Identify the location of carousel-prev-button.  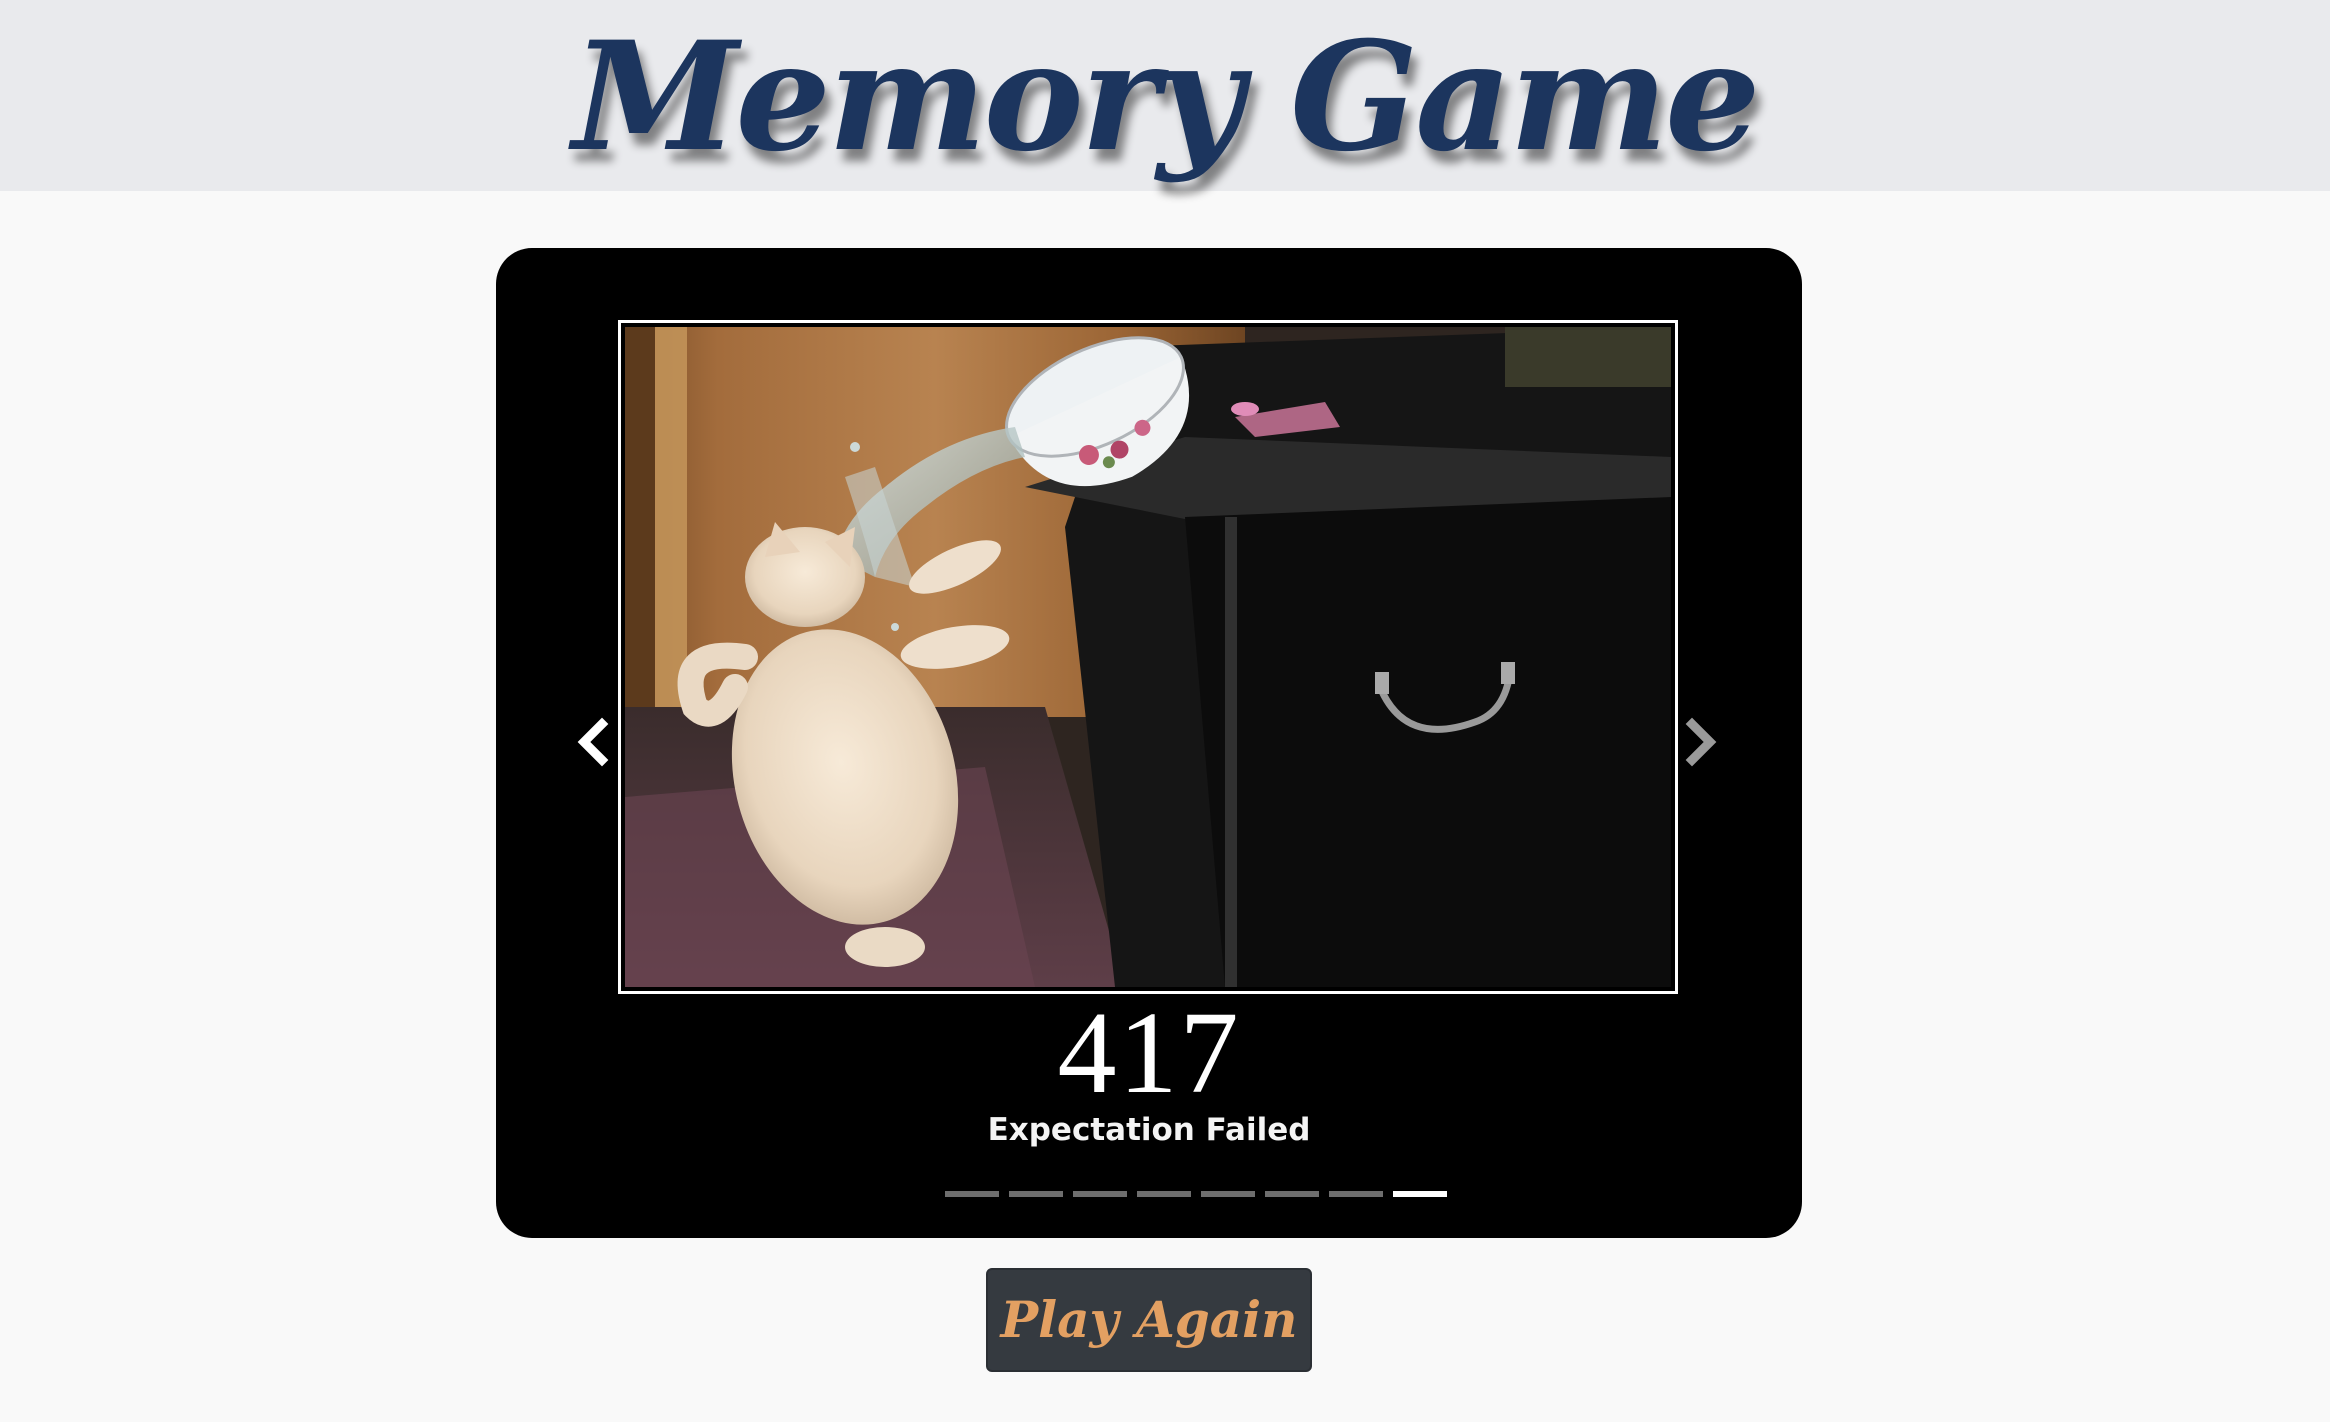
(594, 742).